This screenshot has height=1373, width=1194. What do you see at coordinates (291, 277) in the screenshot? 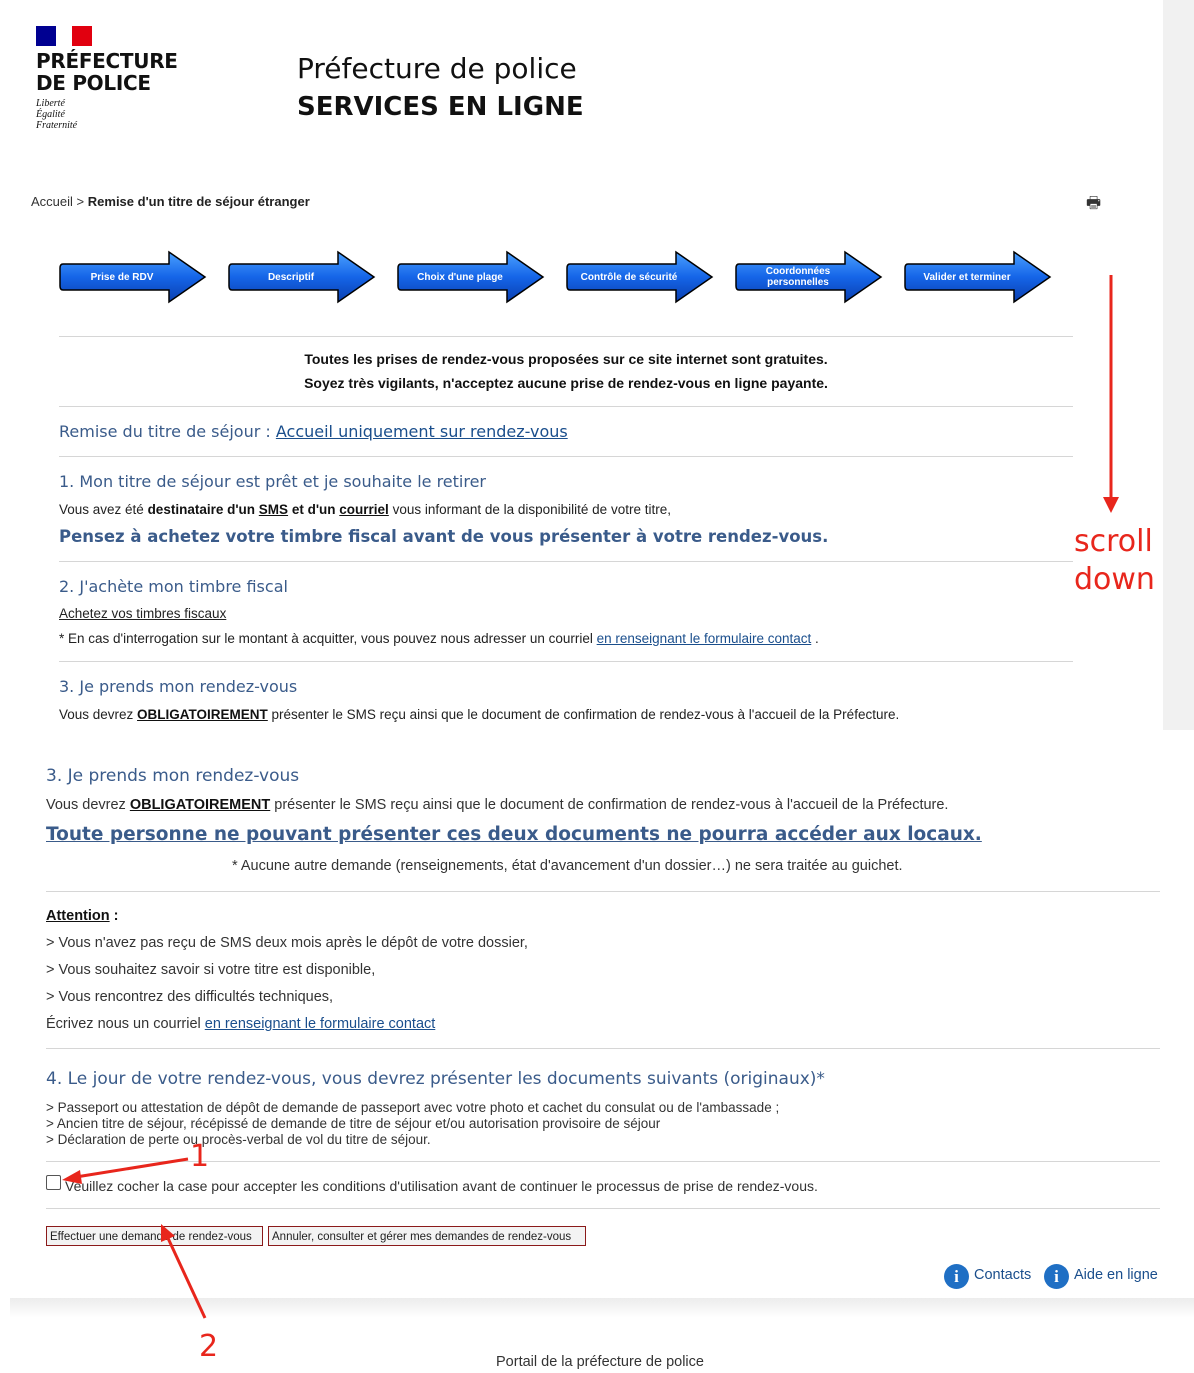
I see `step-label: Descriptif` at bounding box center [291, 277].